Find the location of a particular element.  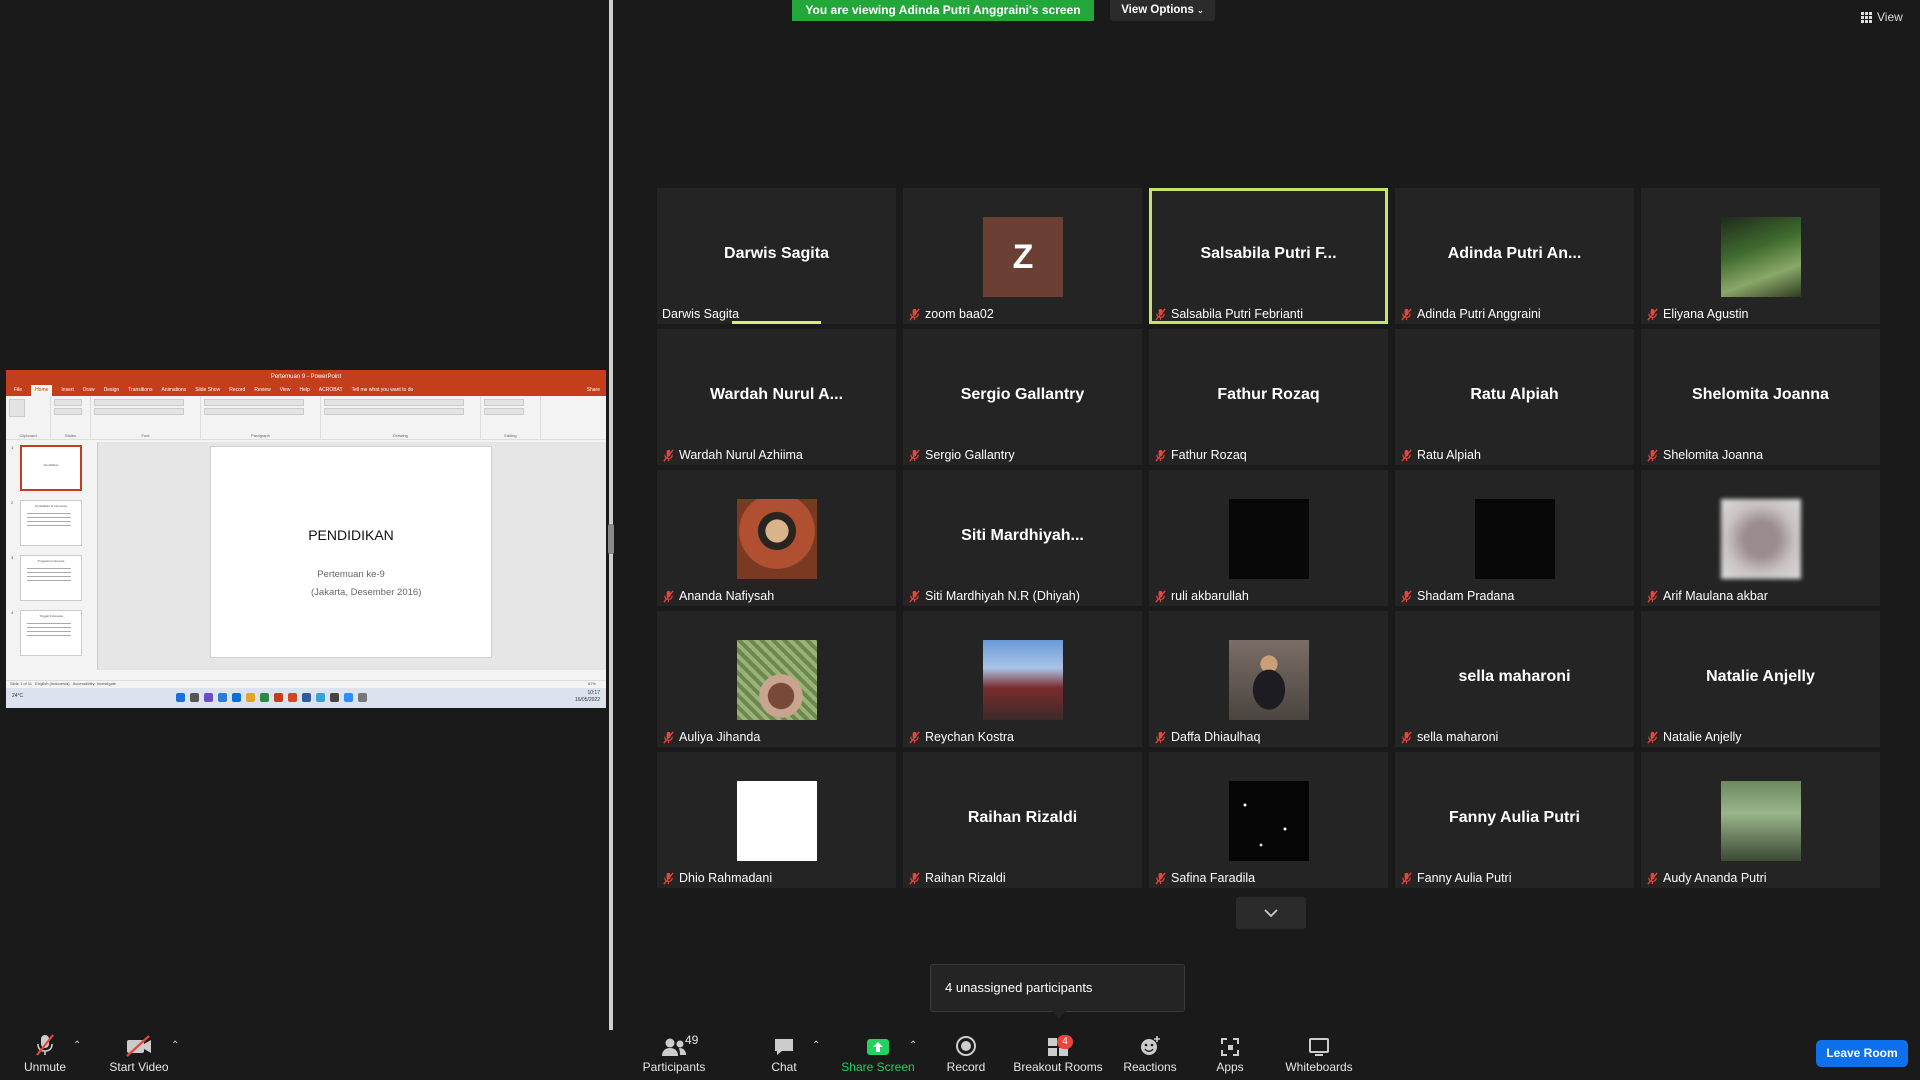

ppt-group-clipboard: Clipboard is located at coordinates (28, 417).